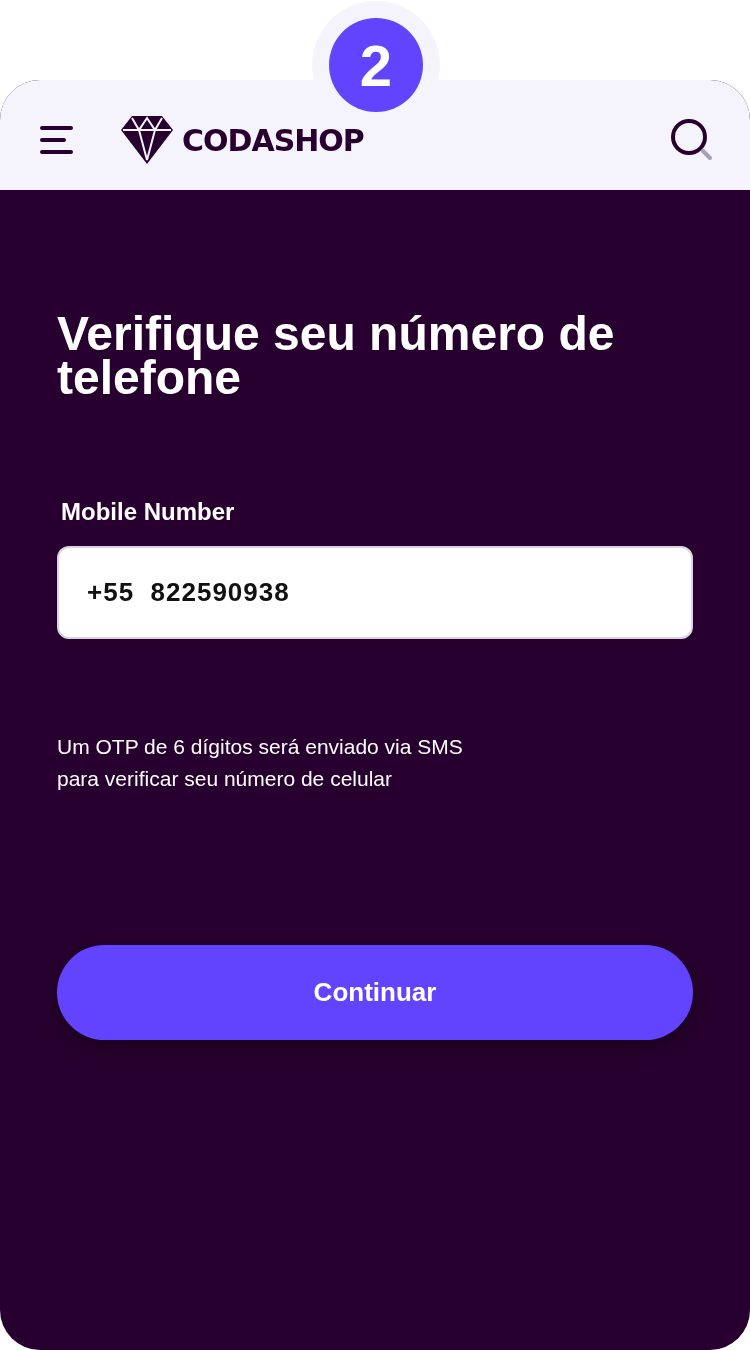 Image resolution: width=750 pixels, height=1350 pixels. I want to click on search-icon, so click(692, 140).